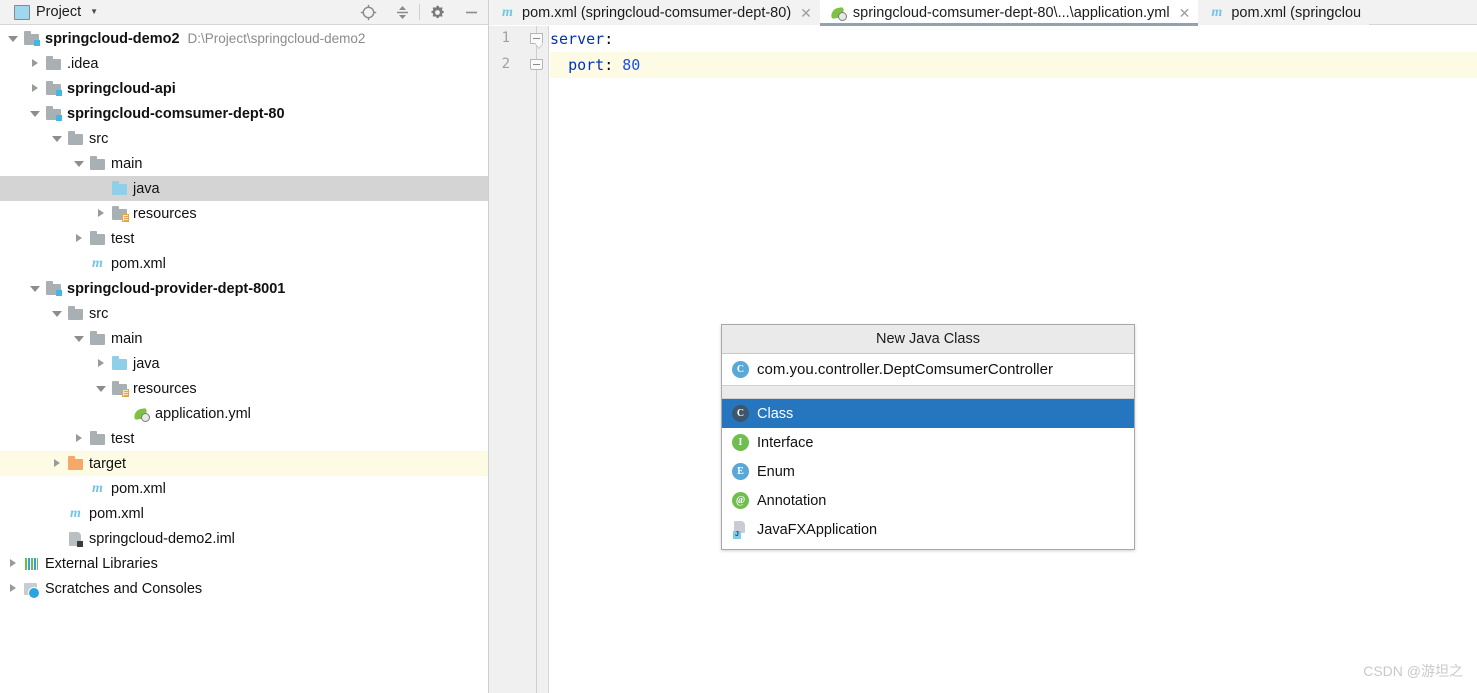 This screenshot has width=1477, height=693. I want to click on tree-row: target, so click(244, 463).